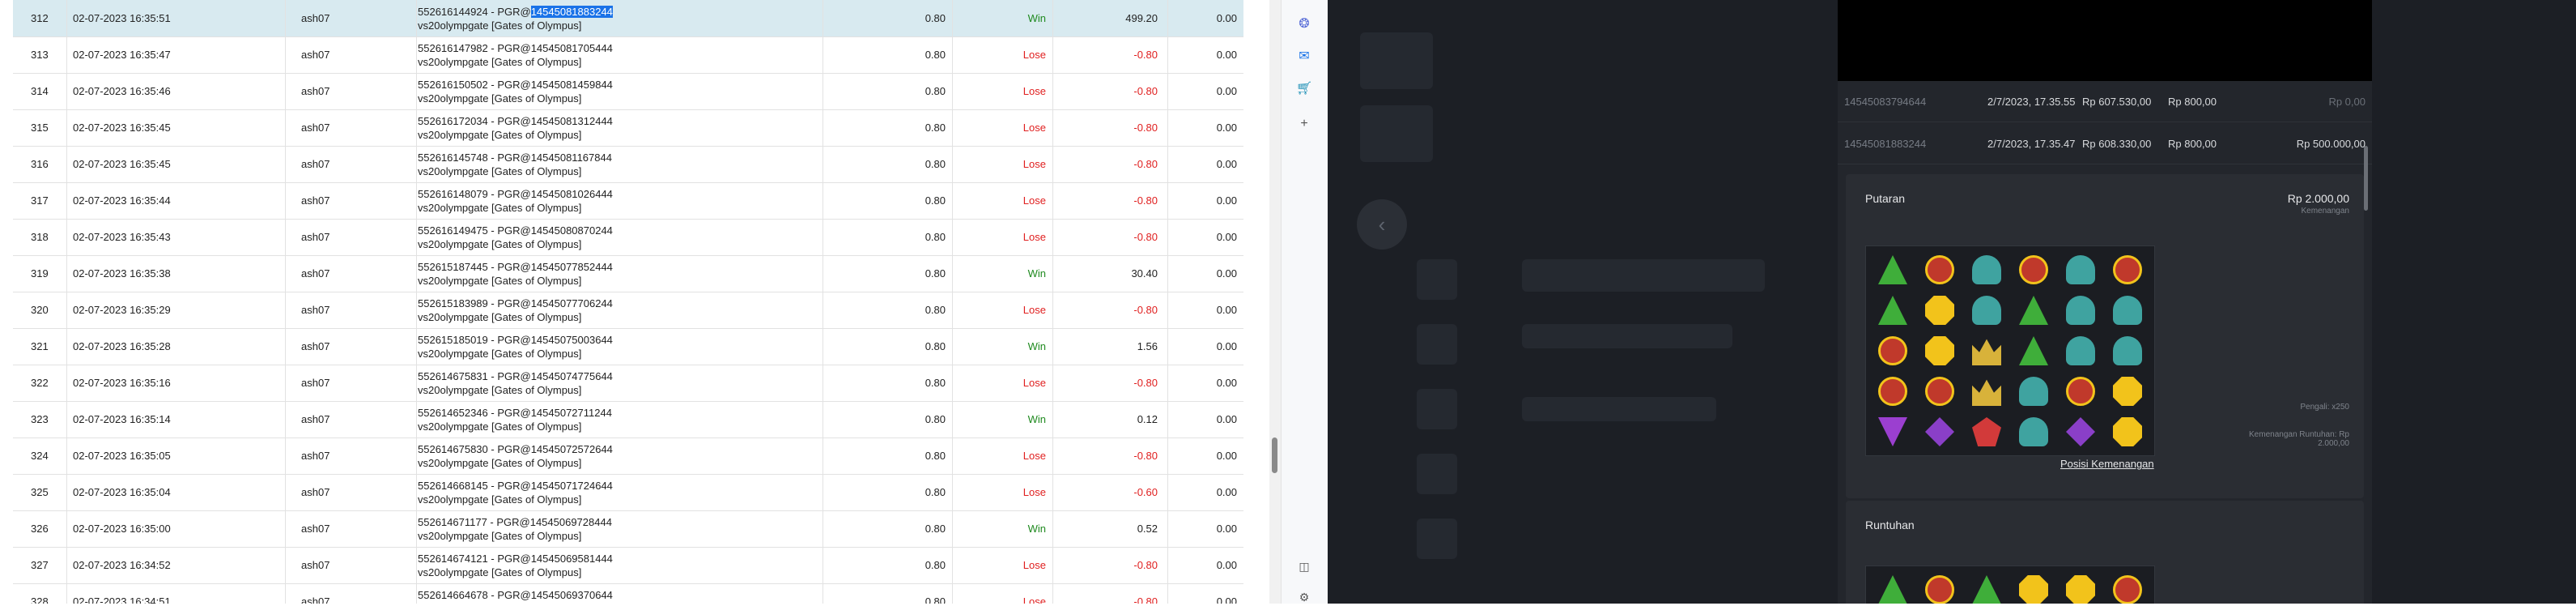 The image size is (2576, 606). What do you see at coordinates (2331, 143) in the screenshot?
I see `round-win: Rp 500.000,00` at bounding box center [2331, 143].